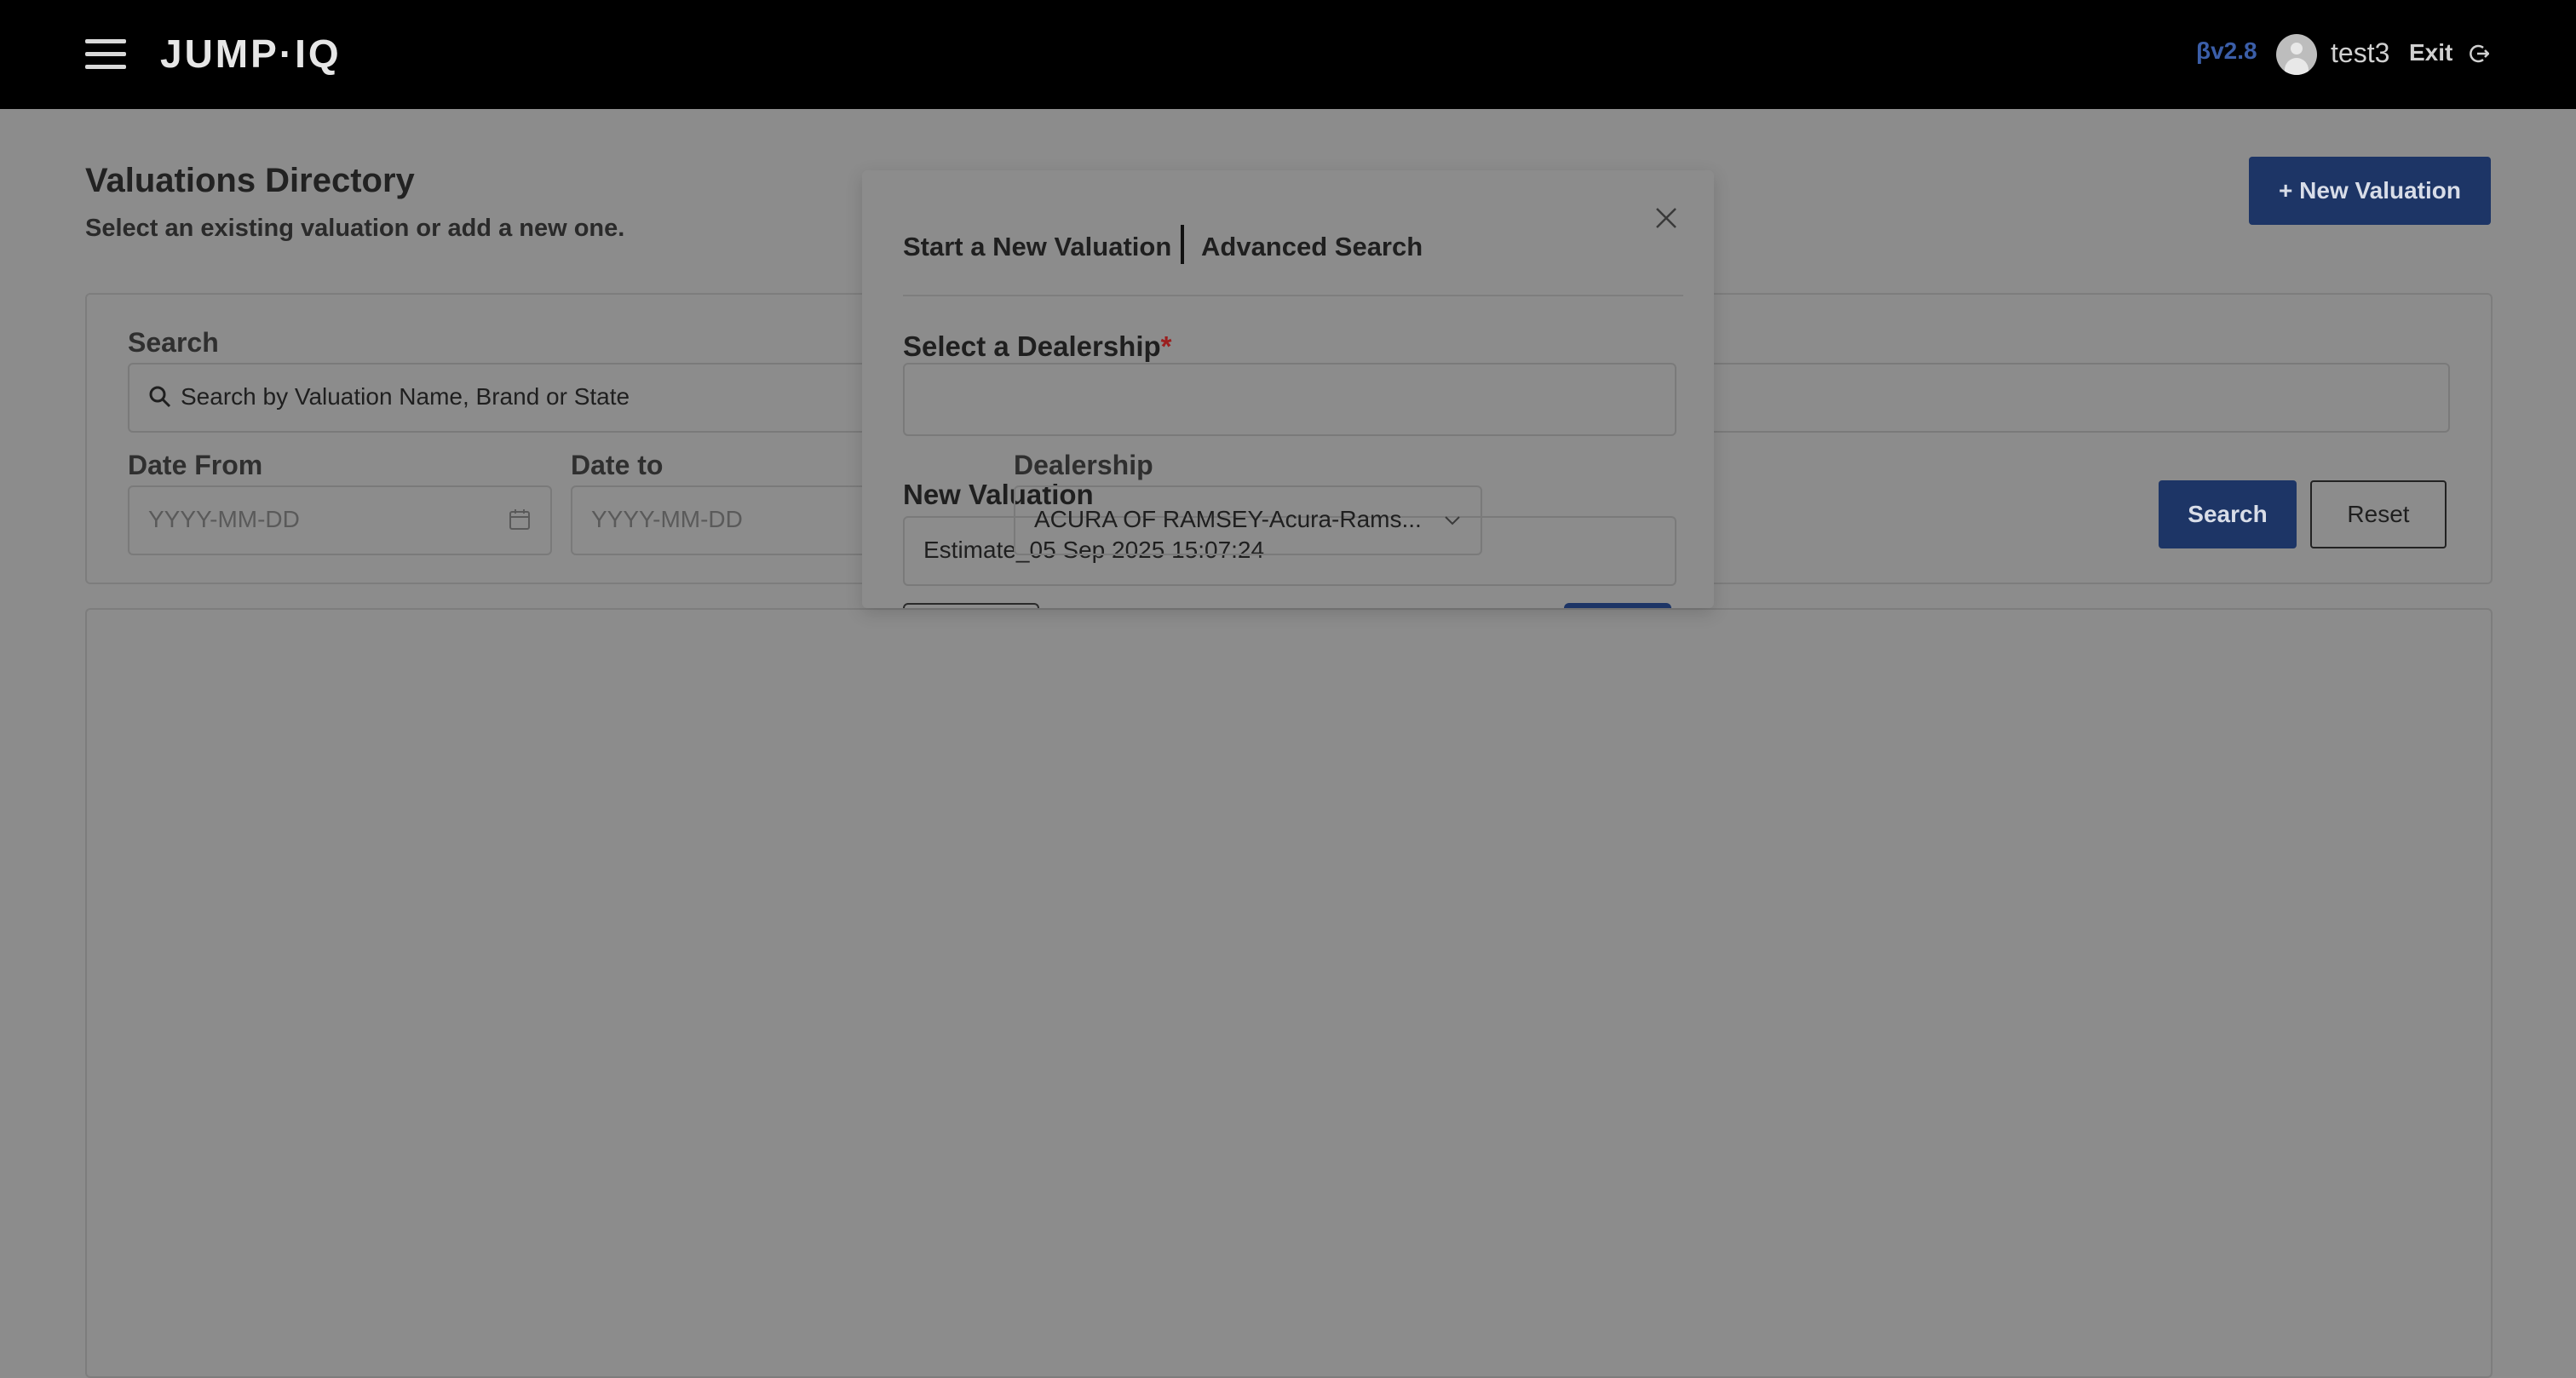  What do you see at coordinates (224, 519) in the screenshot?
I see `date-from-placeholder: YYYY-MM-DD` at bounding box center [224, 519].